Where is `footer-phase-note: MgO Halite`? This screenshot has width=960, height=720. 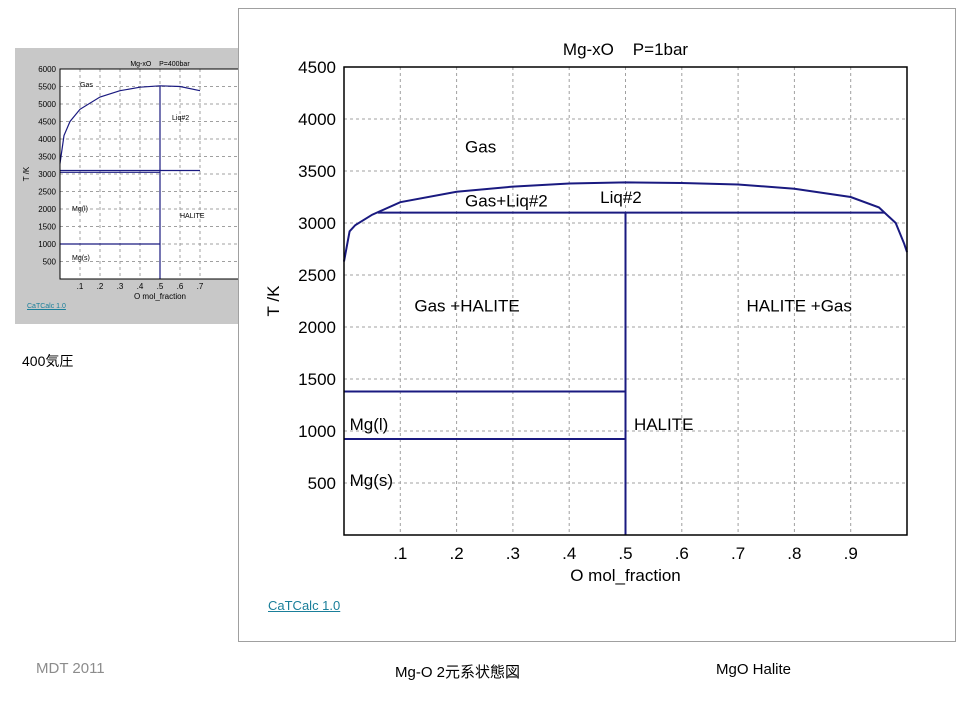 footer-phase-note: MgO Halite is located at coordinates (754, 669).